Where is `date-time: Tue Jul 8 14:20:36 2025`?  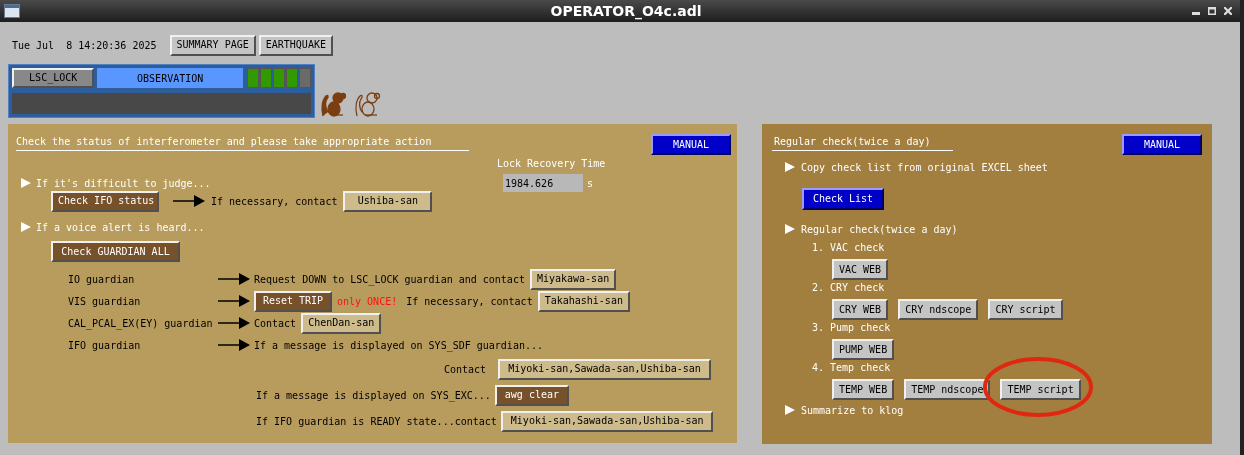
date-time: Tue Jul 8 14:20:36 2025 is located at coordinates (84, 45).